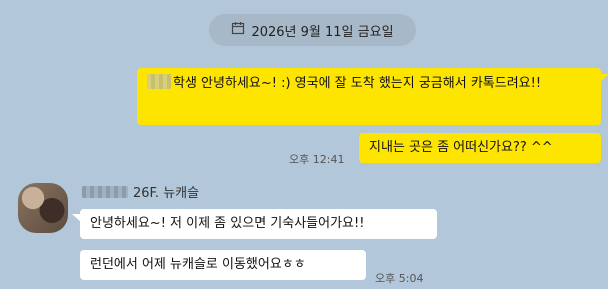 The image size is (608, 289). Describe the element at coordinates (399, 278) in the screenshot. I see `message-timestamp: 오후 5:04` at that location.